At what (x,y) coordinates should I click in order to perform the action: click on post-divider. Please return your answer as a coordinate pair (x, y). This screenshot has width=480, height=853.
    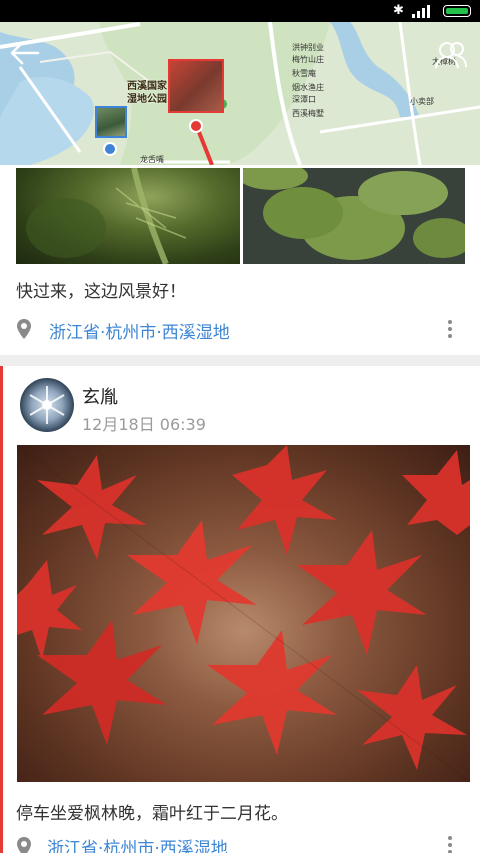
    Looking at the image, I should click on (240, 360).